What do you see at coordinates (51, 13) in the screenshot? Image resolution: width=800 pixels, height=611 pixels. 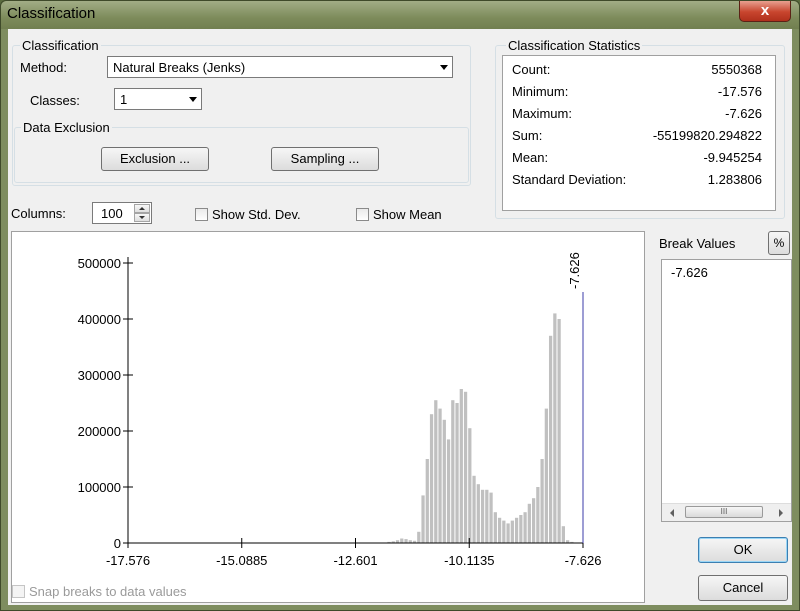 I see `window-title: Classification` at bounding box center [51, 13].